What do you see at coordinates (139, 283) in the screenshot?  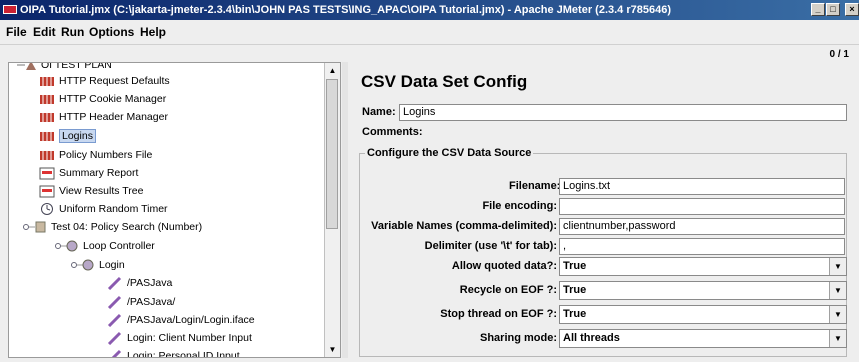 I see `tree-item-pasjava: /PASJava` at bounding box center [139, 283].